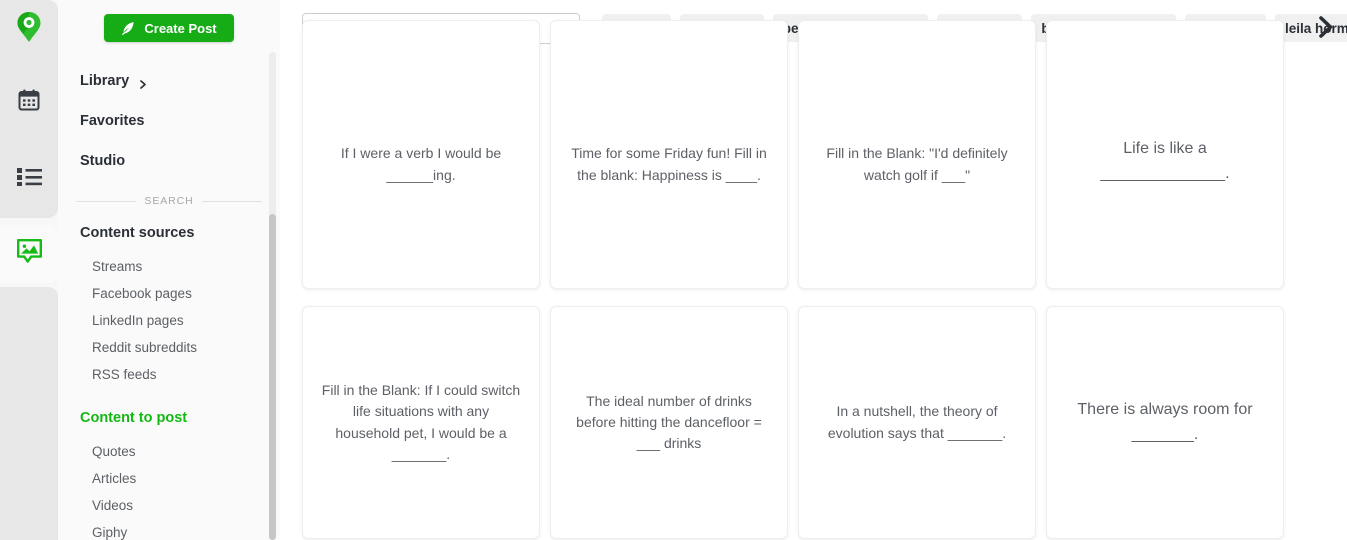  I want to click on image-content-icon, so click(29, 254).